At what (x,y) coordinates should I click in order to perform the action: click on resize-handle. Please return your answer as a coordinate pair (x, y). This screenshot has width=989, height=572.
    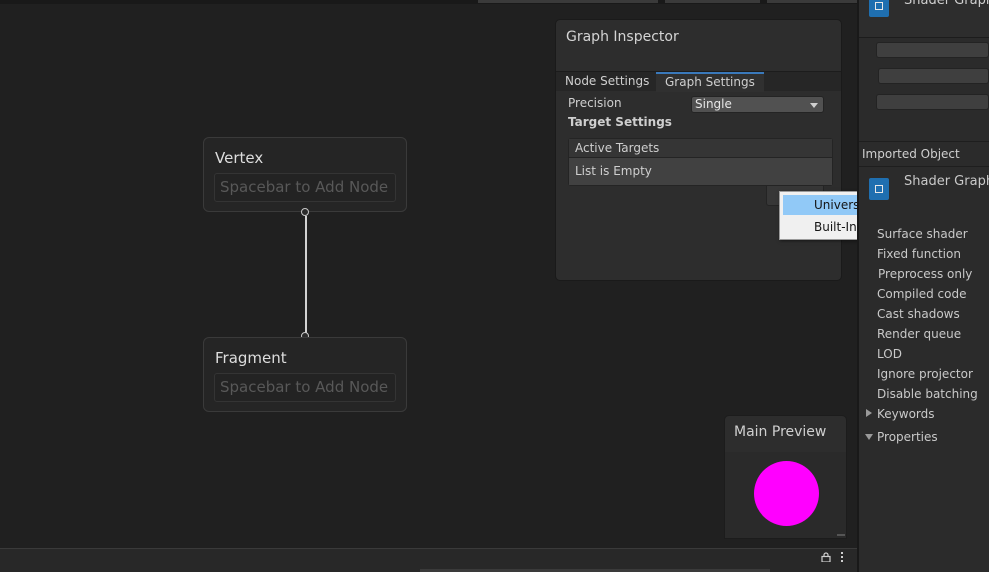
    Looking at the image, I should click on (841, 535).